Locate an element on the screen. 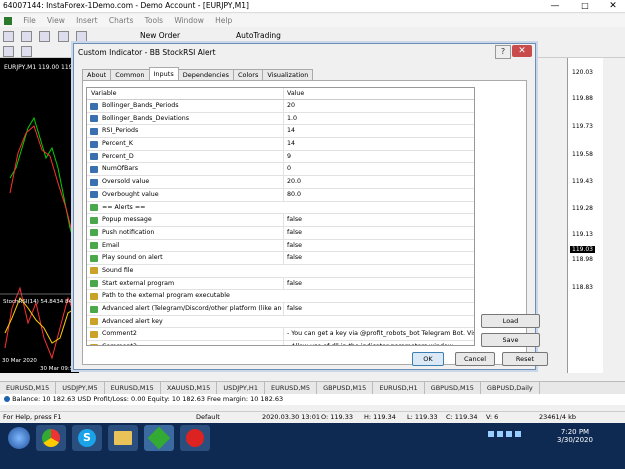  variable-name: Comment3 is located at coordinates (192, 343).